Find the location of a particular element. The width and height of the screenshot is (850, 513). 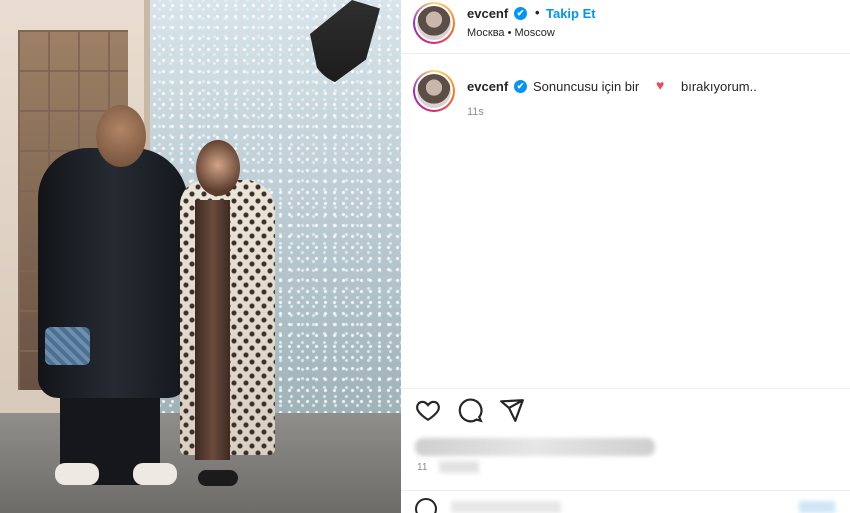

username-link: evcenf is located at coordinates (487, 13).